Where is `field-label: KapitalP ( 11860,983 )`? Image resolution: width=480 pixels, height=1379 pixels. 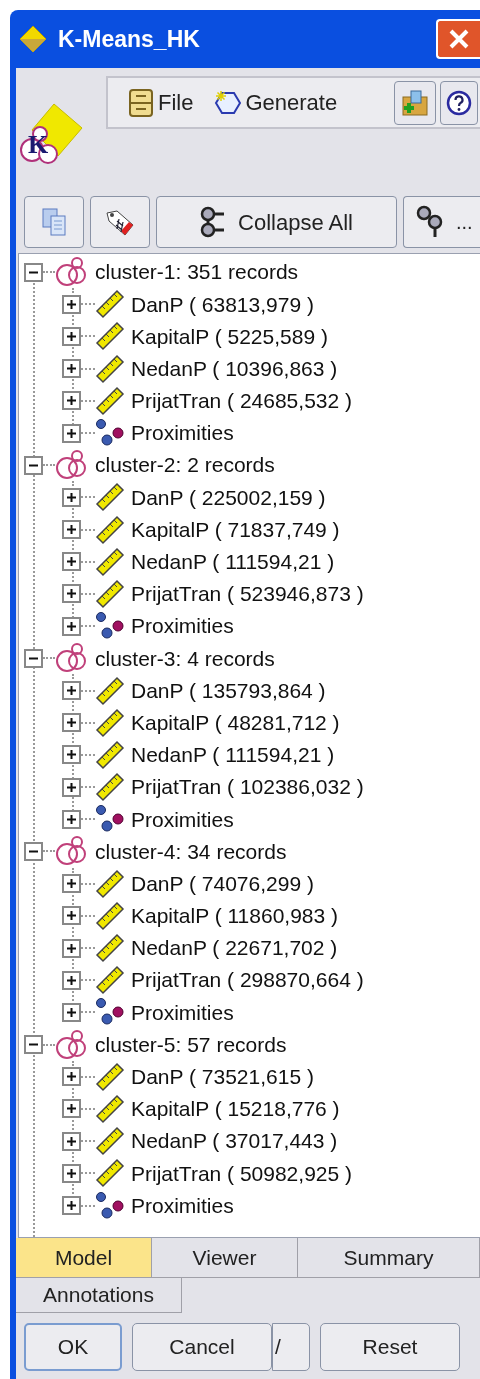 field-label: KapitalP ( 11860,983 ) is located at coordinates (235, 916).